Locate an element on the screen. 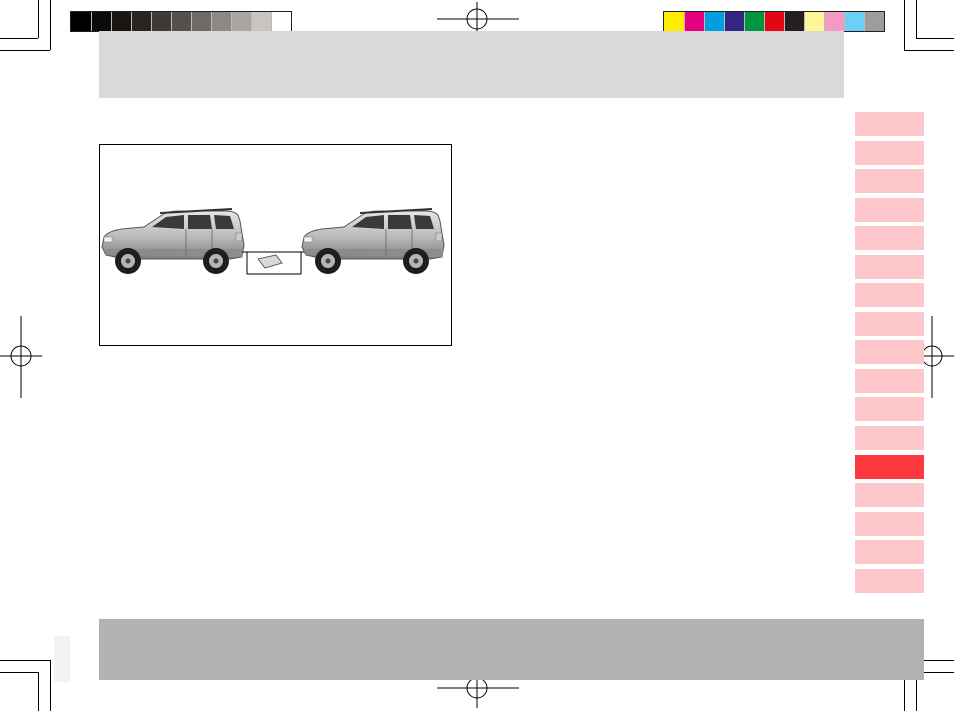 This screenshot has width=954, height=711. header-band is located at coordinates (471, 64).